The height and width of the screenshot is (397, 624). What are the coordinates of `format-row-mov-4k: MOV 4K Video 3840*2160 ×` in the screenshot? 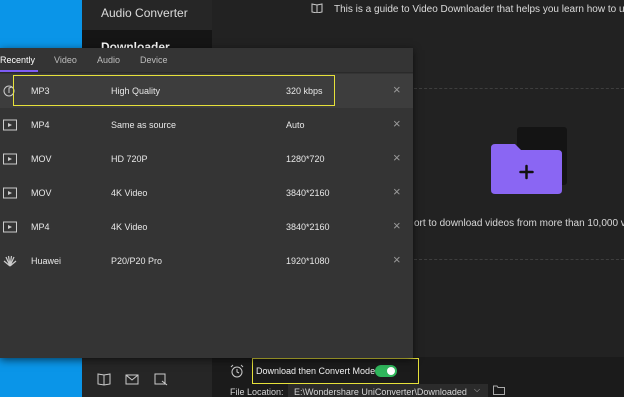 It's located at (206, 193).